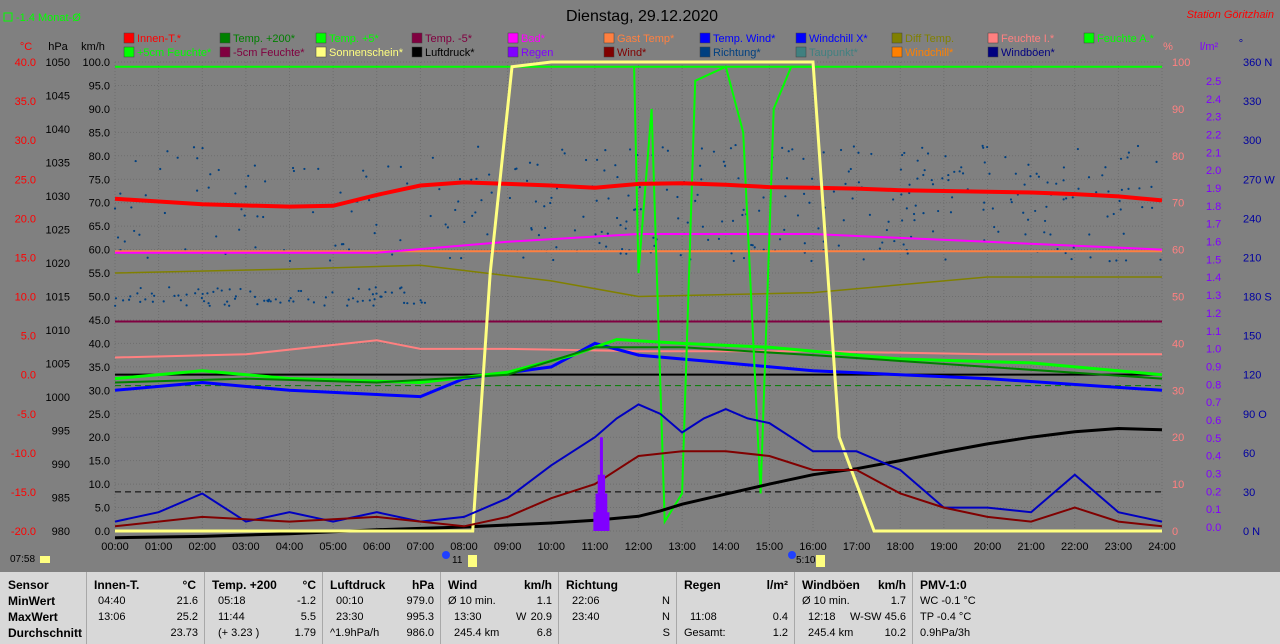 The height and width of the screenshot is (644, 1280). Describe the element at coordinates (99, 157) in the screenshot. I see `tick-label-kmh: 80.0` at that location.